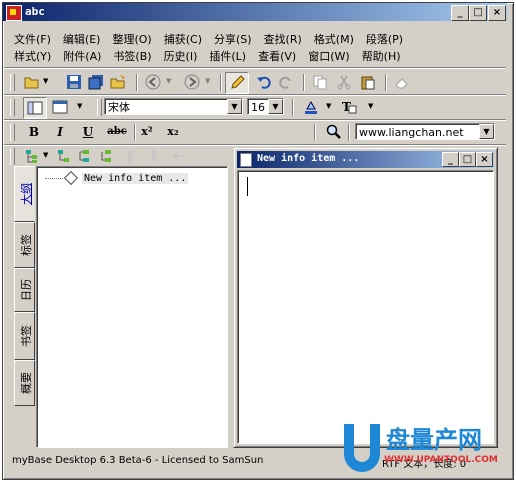 Image resolution: width=516 pixels, height=485 pixels. I want to click on outdent-icon, so click(178, 156).